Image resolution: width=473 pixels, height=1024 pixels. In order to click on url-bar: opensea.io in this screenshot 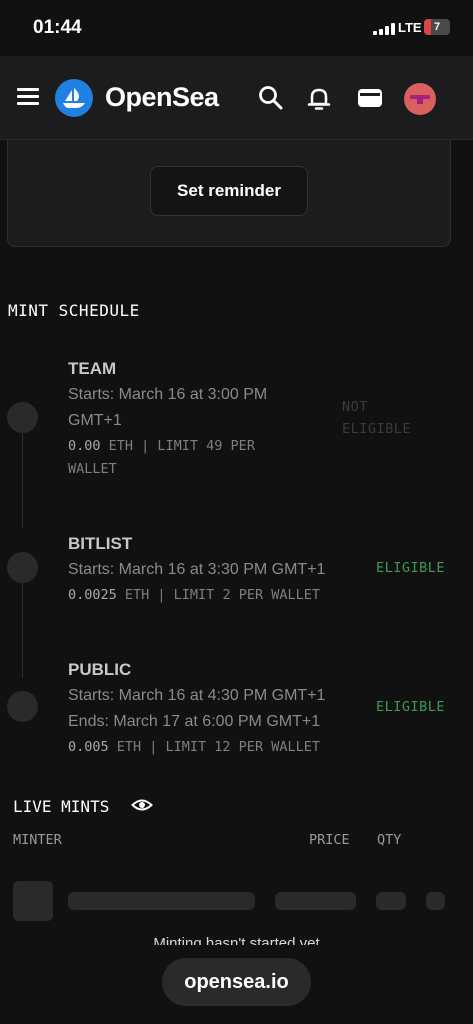, I will do `click(236, 982)`.